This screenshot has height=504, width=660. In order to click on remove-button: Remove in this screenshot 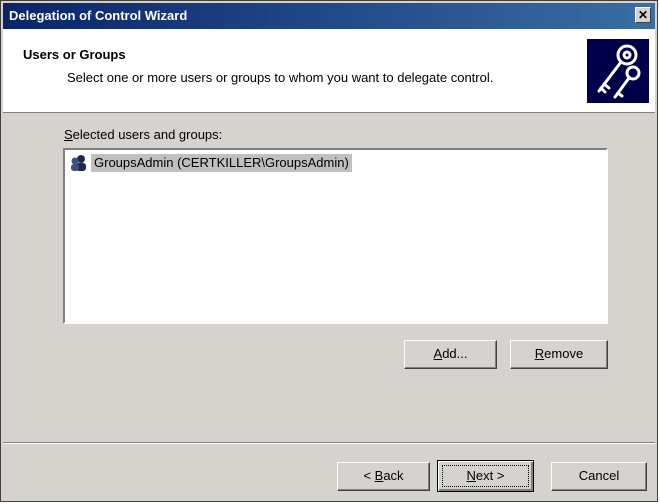, I will do `click(559, 354)`.